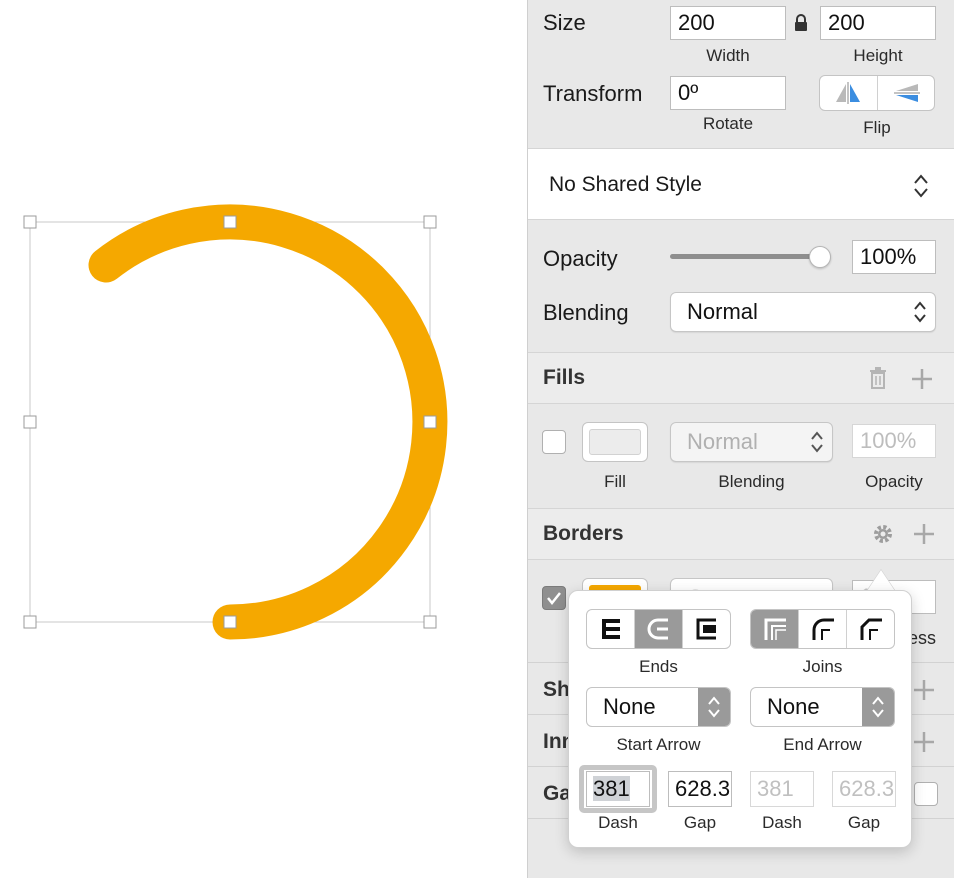 This screenshot has width=954, height=878. What do you see at coordinates (430, 622) in the screenshot?
I see `handle-bottom-right` at bounding box center [430, 622].